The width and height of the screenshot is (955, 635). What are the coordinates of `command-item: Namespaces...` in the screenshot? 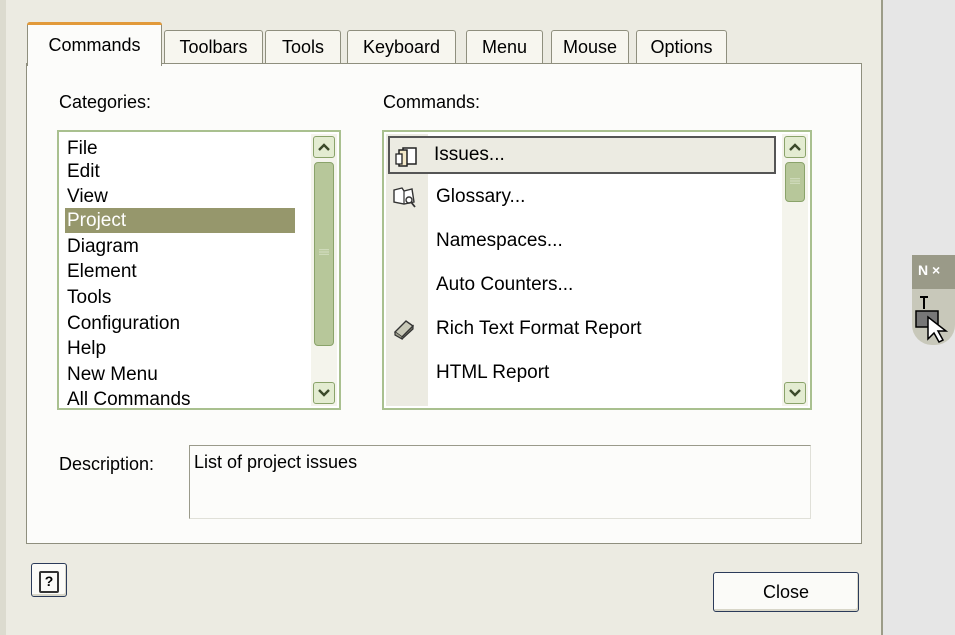 It's located at (582, 241).